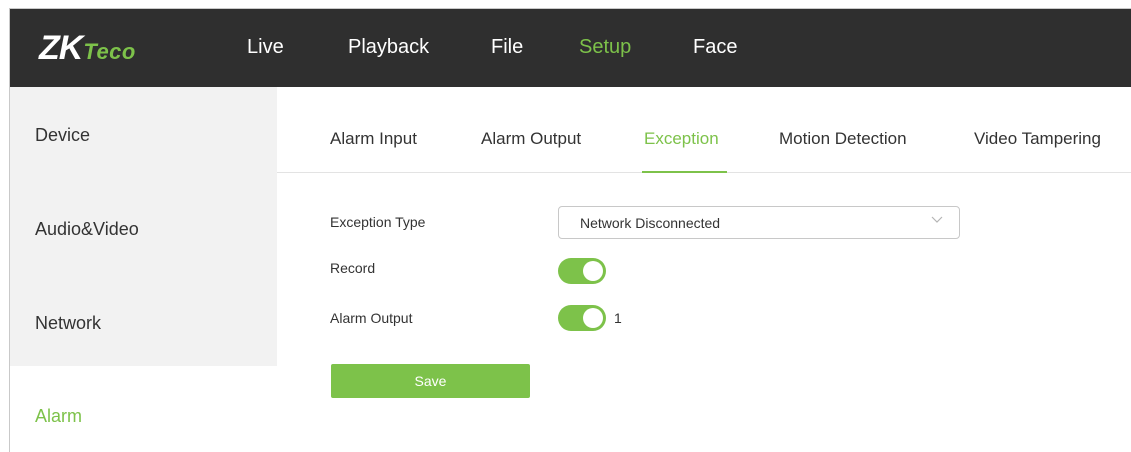 The height and width of the screenshot is (452, 1131). I want to click on active-tab-indicator, so click(684, 172).